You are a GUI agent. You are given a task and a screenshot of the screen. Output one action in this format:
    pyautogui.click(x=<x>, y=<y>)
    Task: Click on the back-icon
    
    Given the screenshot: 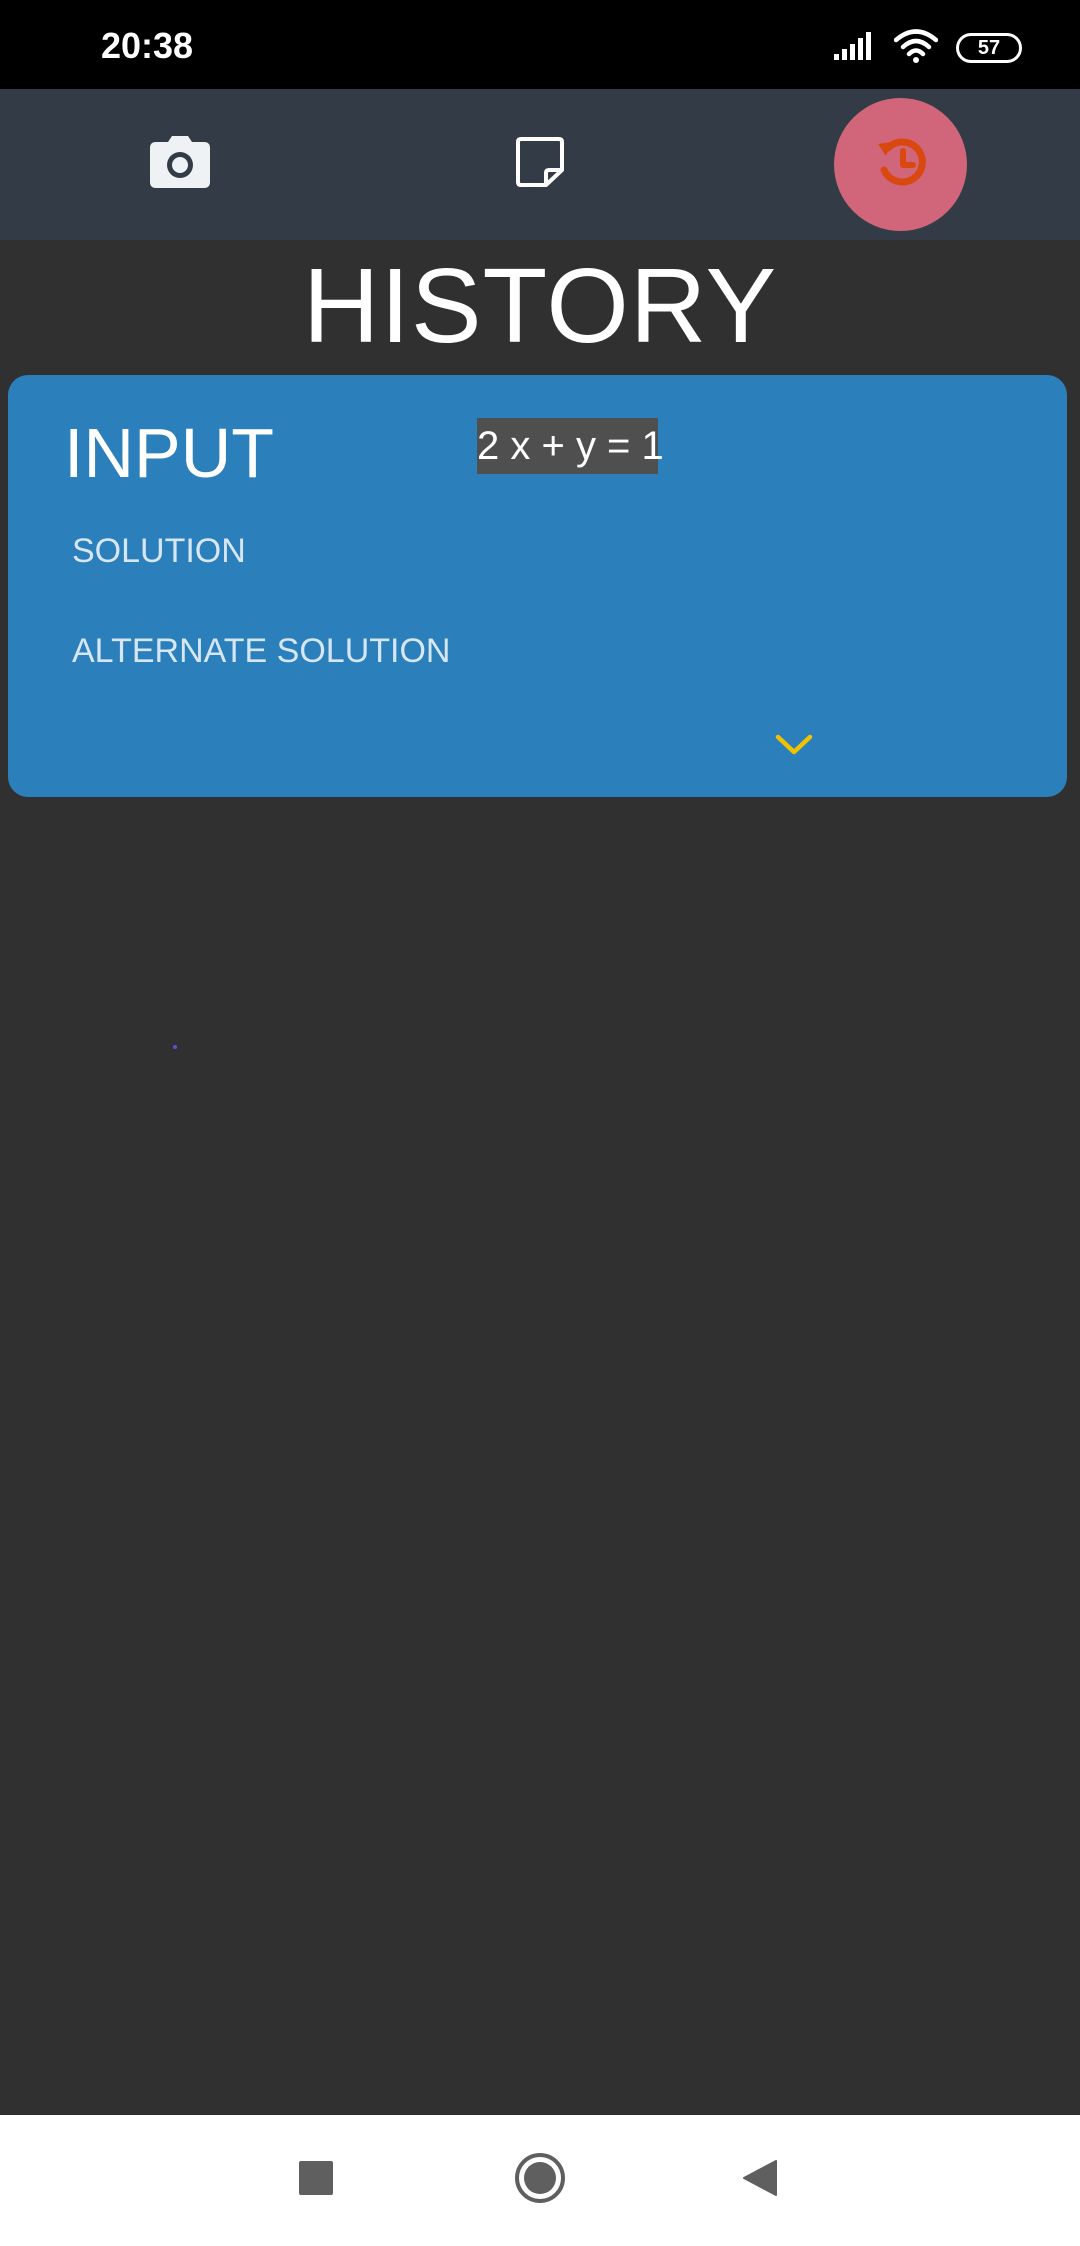 What is the action you would take?
    pyautogui.click(x=760, y=2180)
    